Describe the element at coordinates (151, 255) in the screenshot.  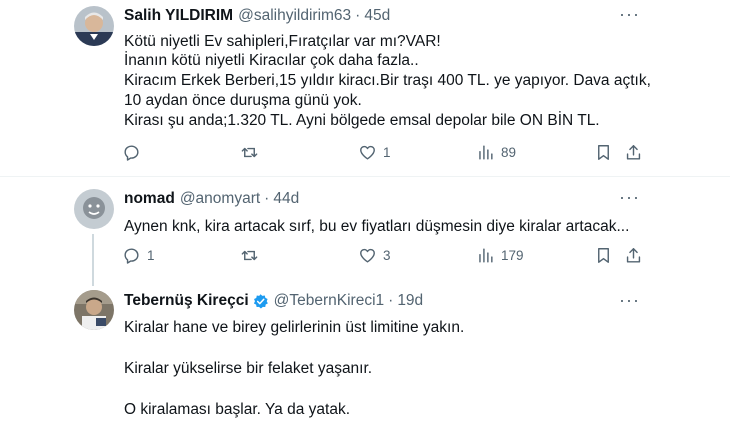
I see `reply-count: 1` at that location.